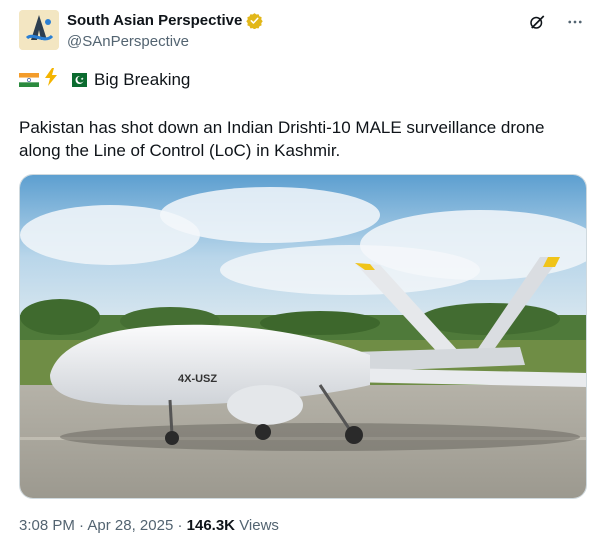  I want to click on avatar, so click(39, 30).